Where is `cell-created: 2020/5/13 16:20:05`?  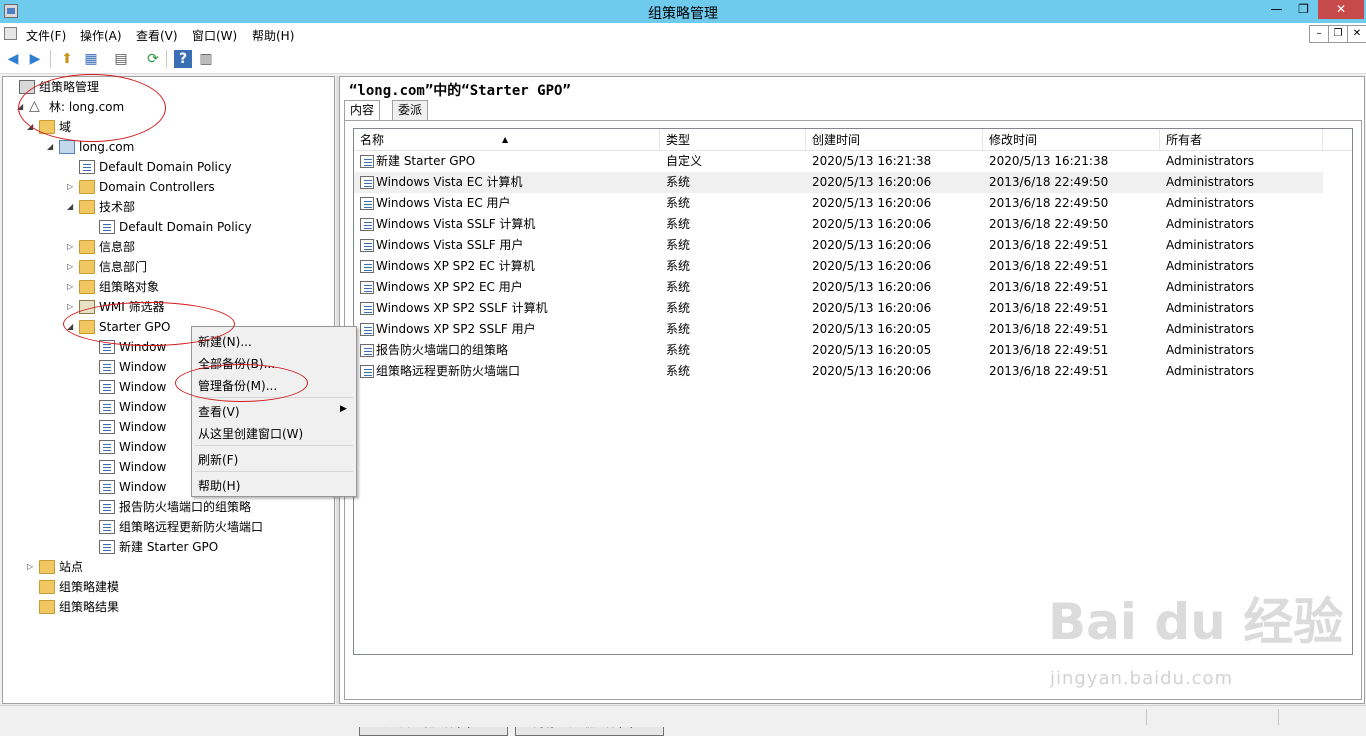
cell-created: 2020/5/13 16:20:05 is located at coordinates (872, 350).